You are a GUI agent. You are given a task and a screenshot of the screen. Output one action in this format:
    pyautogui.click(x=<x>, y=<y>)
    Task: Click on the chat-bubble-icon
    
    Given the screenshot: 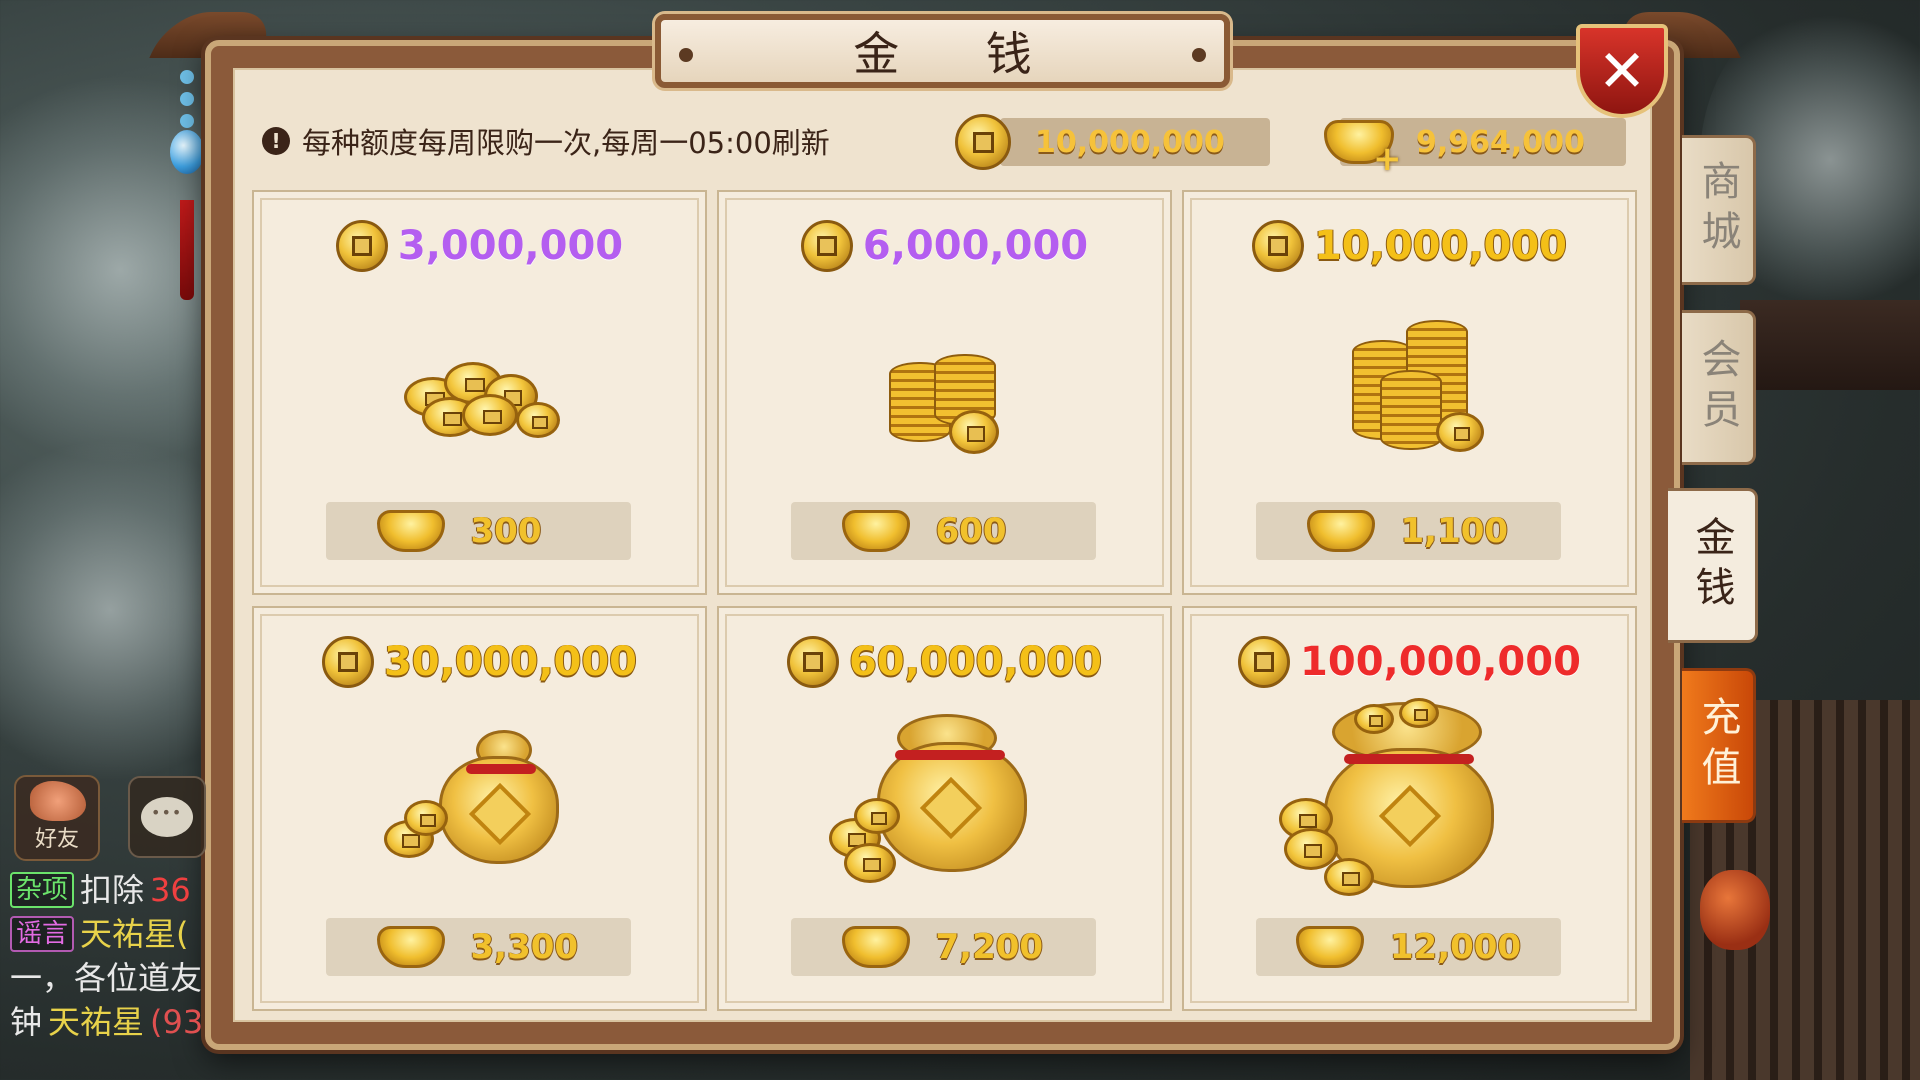 What is the action you would take?
    pyautogui.click(x=167, y=817)
    